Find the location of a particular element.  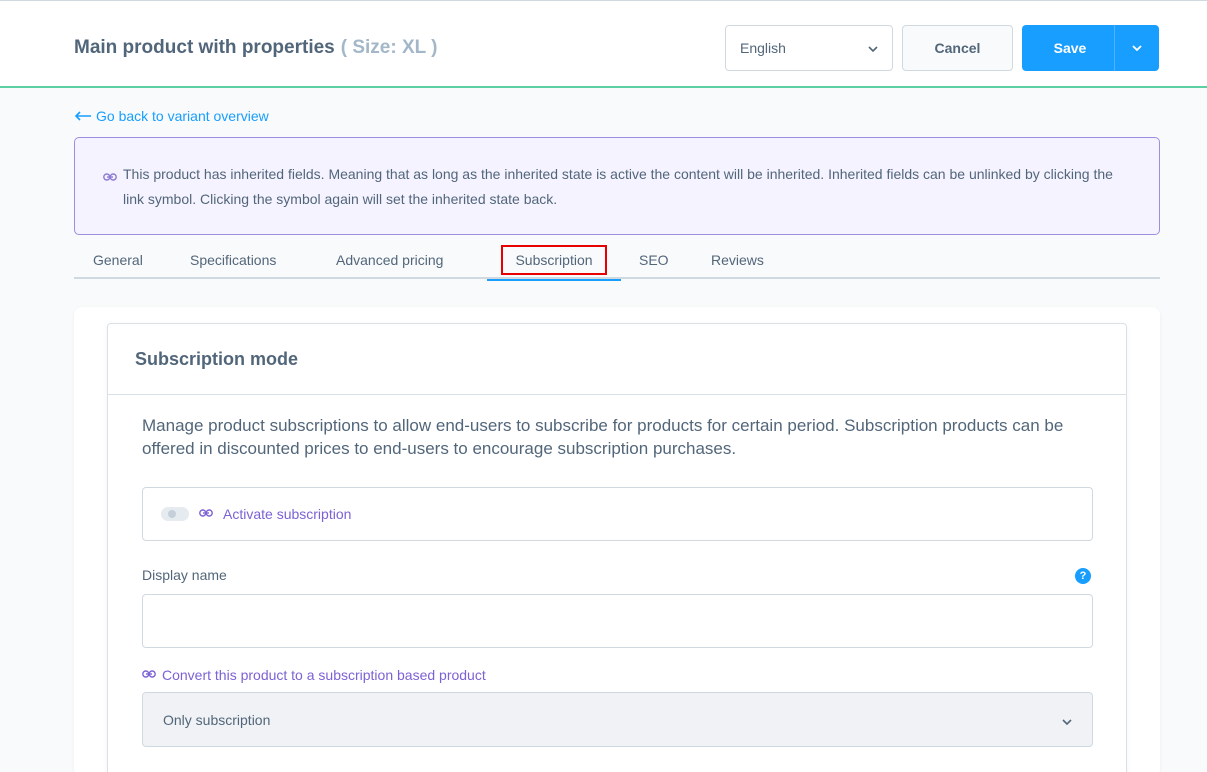

activate-subscription-label: Activate subscription is located at coordinates (287, 514).